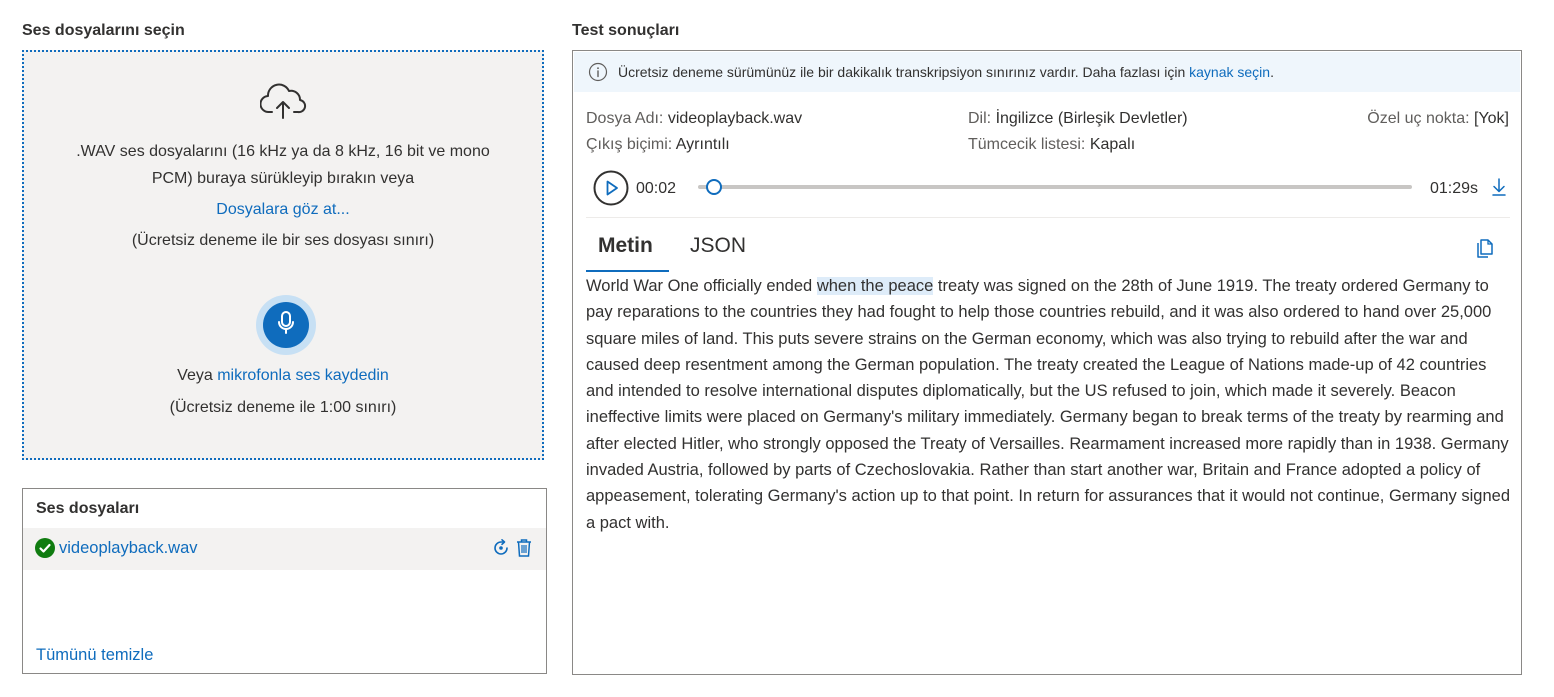 The width and height of the screenshot is (1554, 697). I want to click on output-format-label: Çıkış biçimi:, so click(629, 144).